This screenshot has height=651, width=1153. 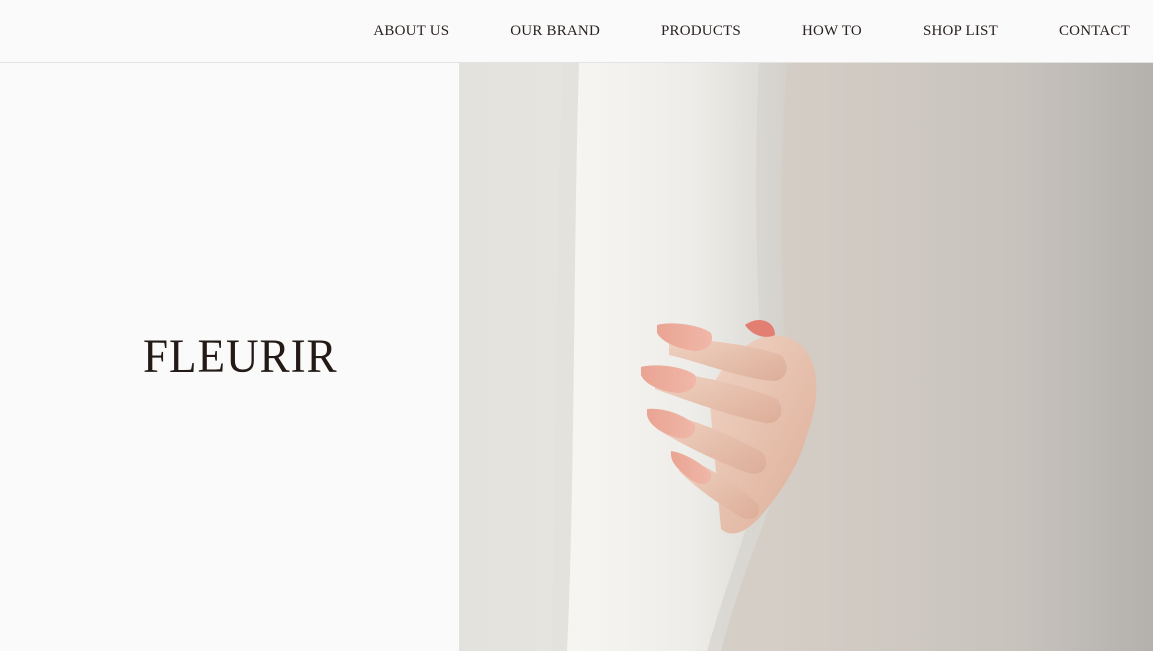 I want to click on nav-shop-list: SHOP LIST, so click(x=960, y=31).